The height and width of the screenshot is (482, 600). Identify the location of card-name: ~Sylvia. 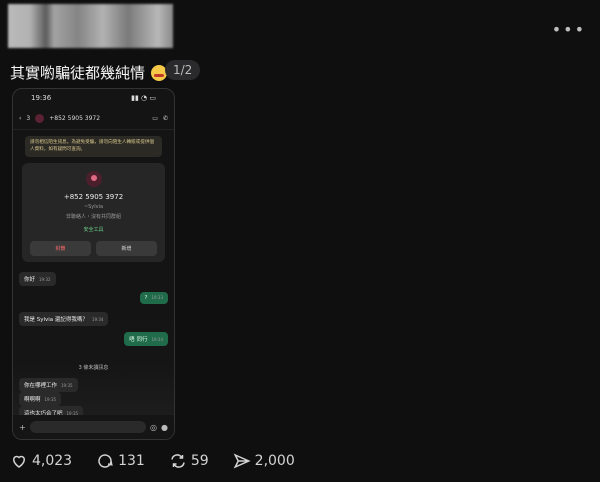
(93, 207).